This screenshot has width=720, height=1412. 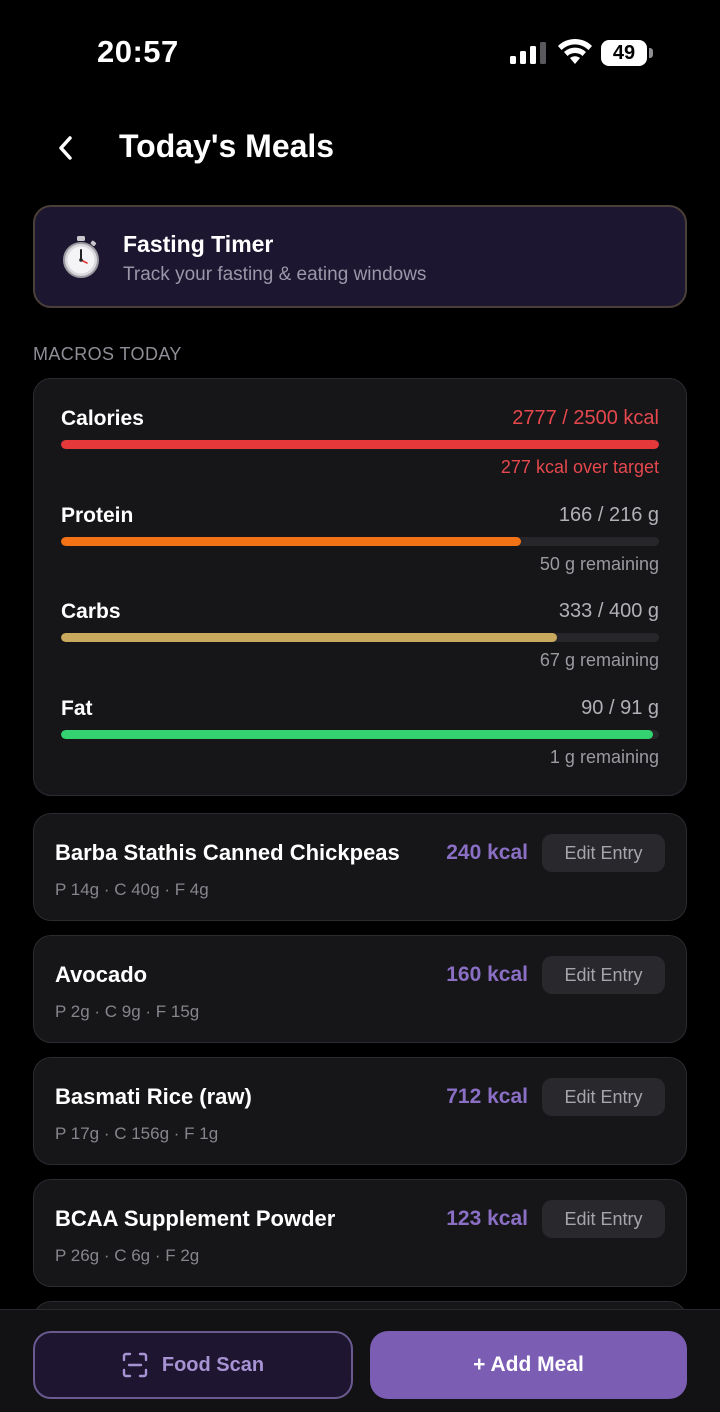 I want to click on battery-icon: 49, so click(x=627, y=53).